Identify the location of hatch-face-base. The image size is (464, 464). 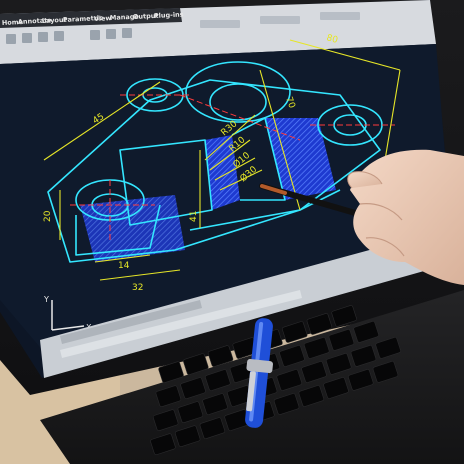
(132, 228).